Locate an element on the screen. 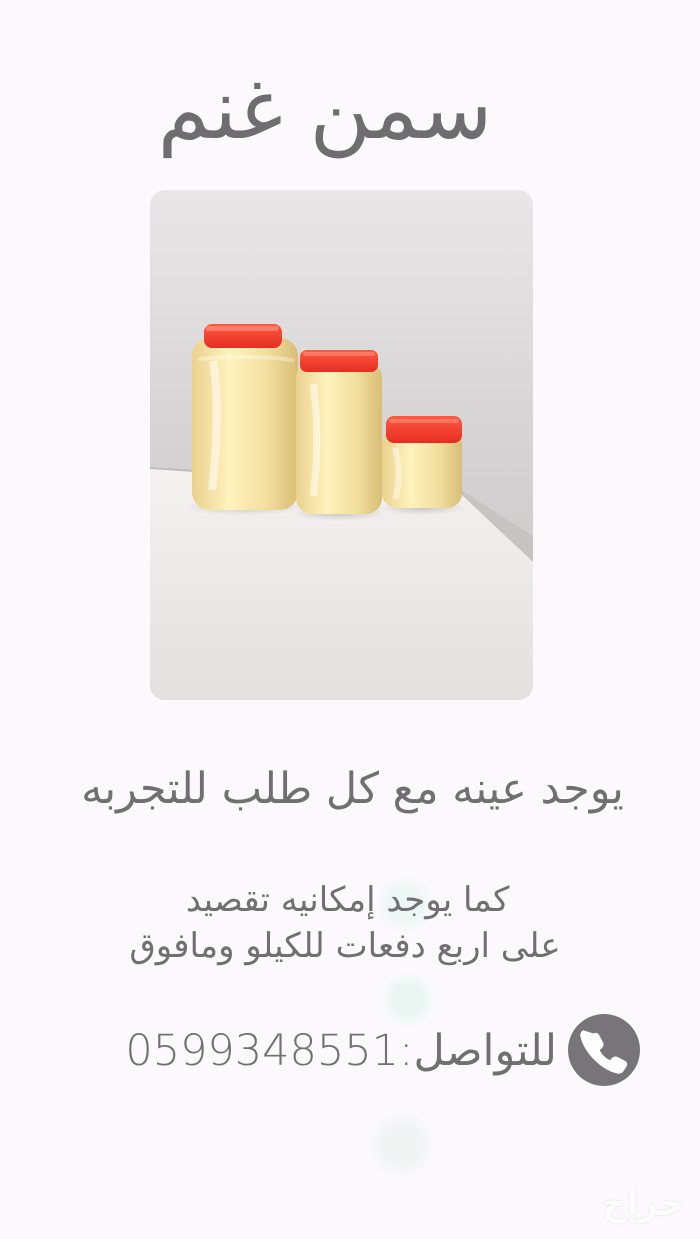 Image resolution: width=700 pixels, height=1239 pixels. phone-icon is located at coordinates (604, 1050).